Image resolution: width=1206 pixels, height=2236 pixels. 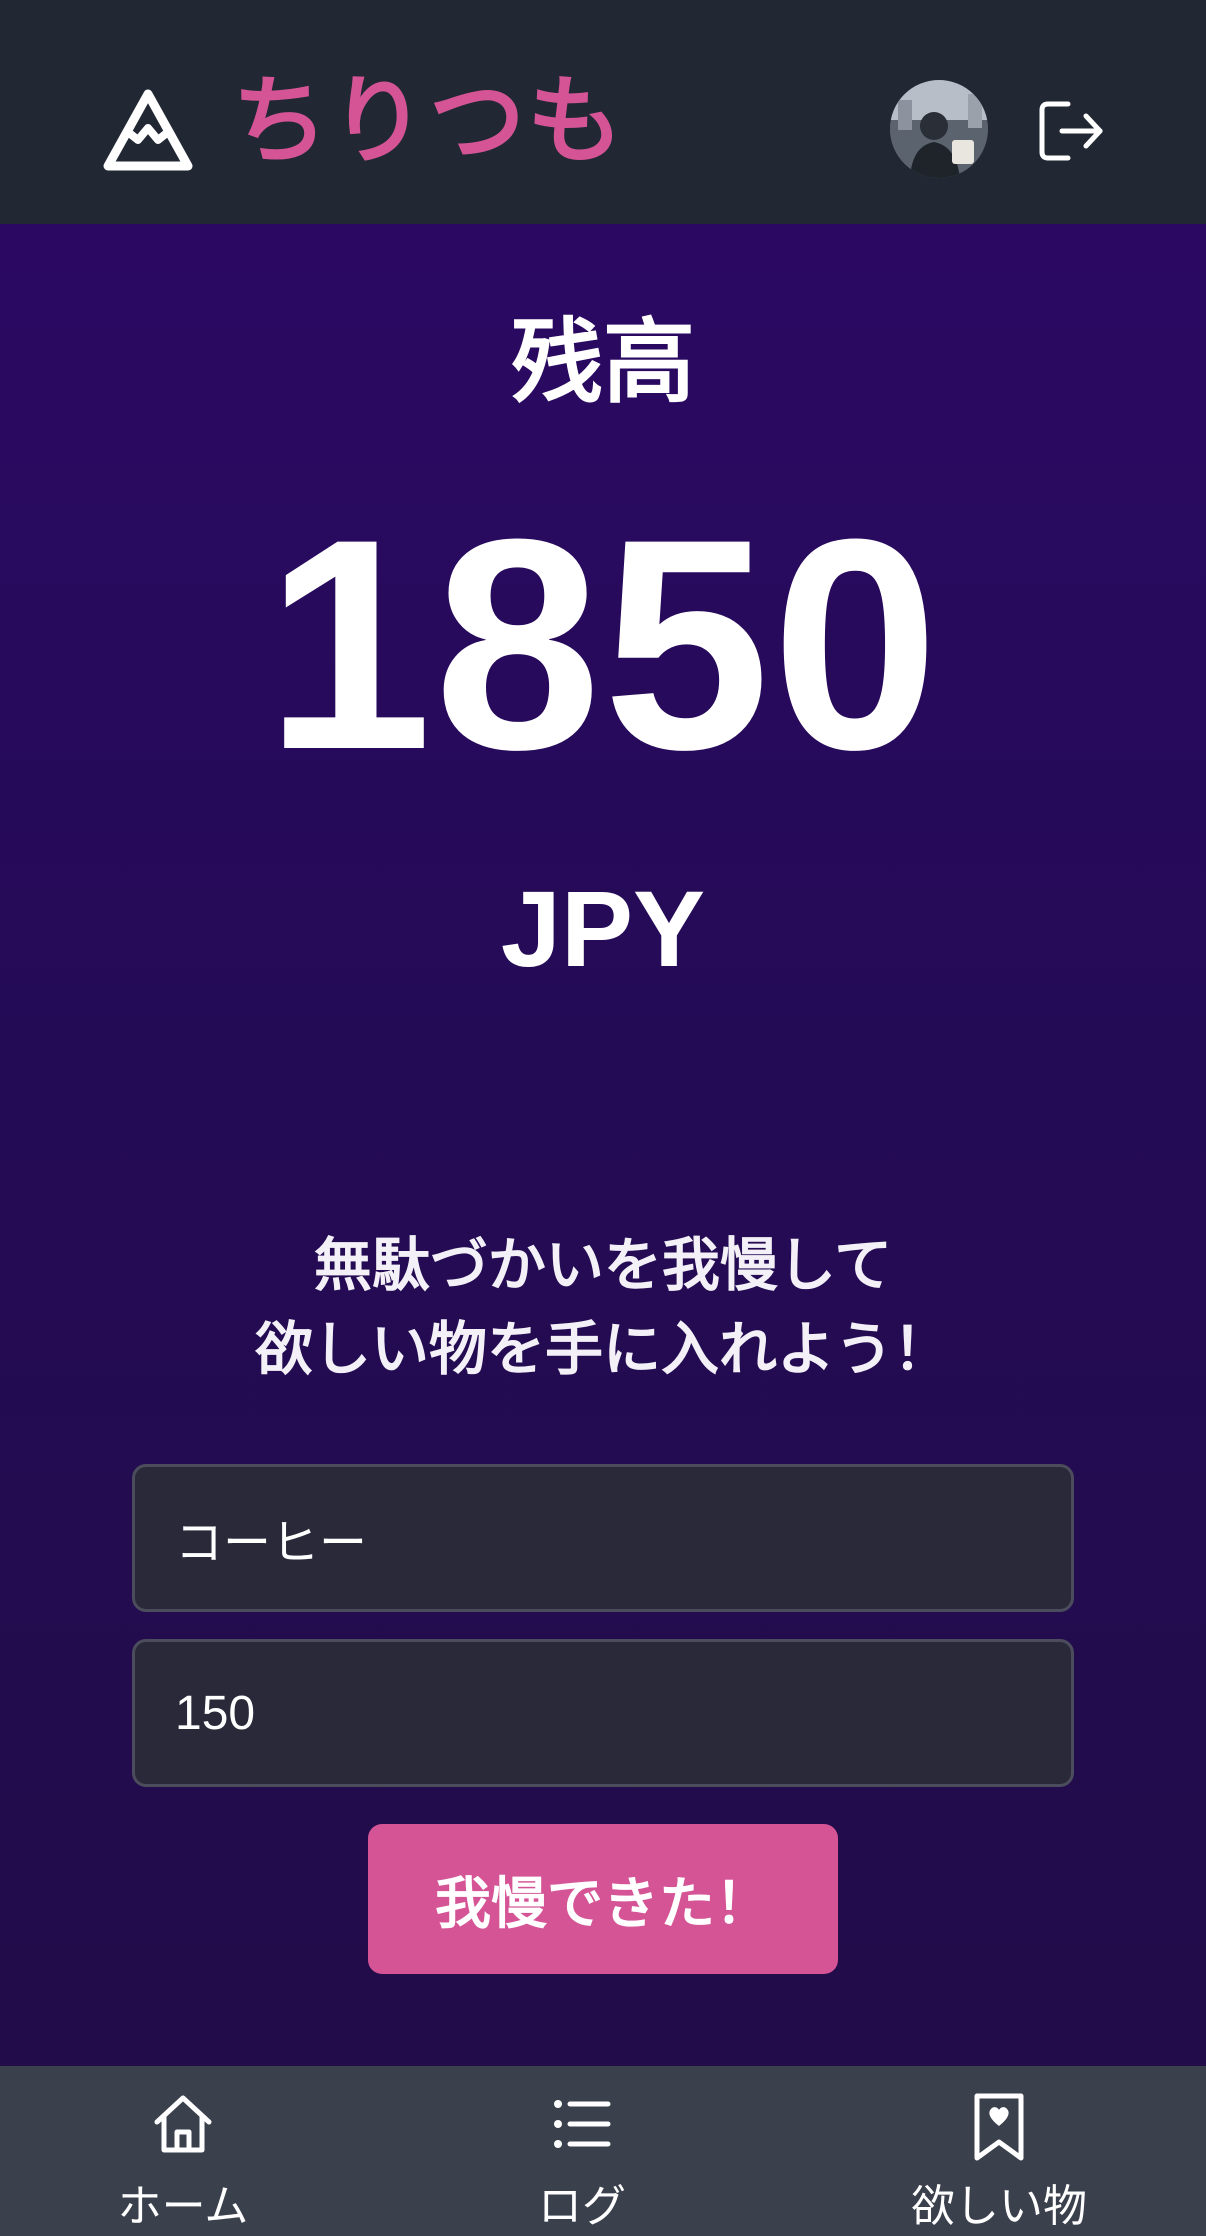 I want to click on nav-label-home: ホーム, so click(x=183, y=2206).